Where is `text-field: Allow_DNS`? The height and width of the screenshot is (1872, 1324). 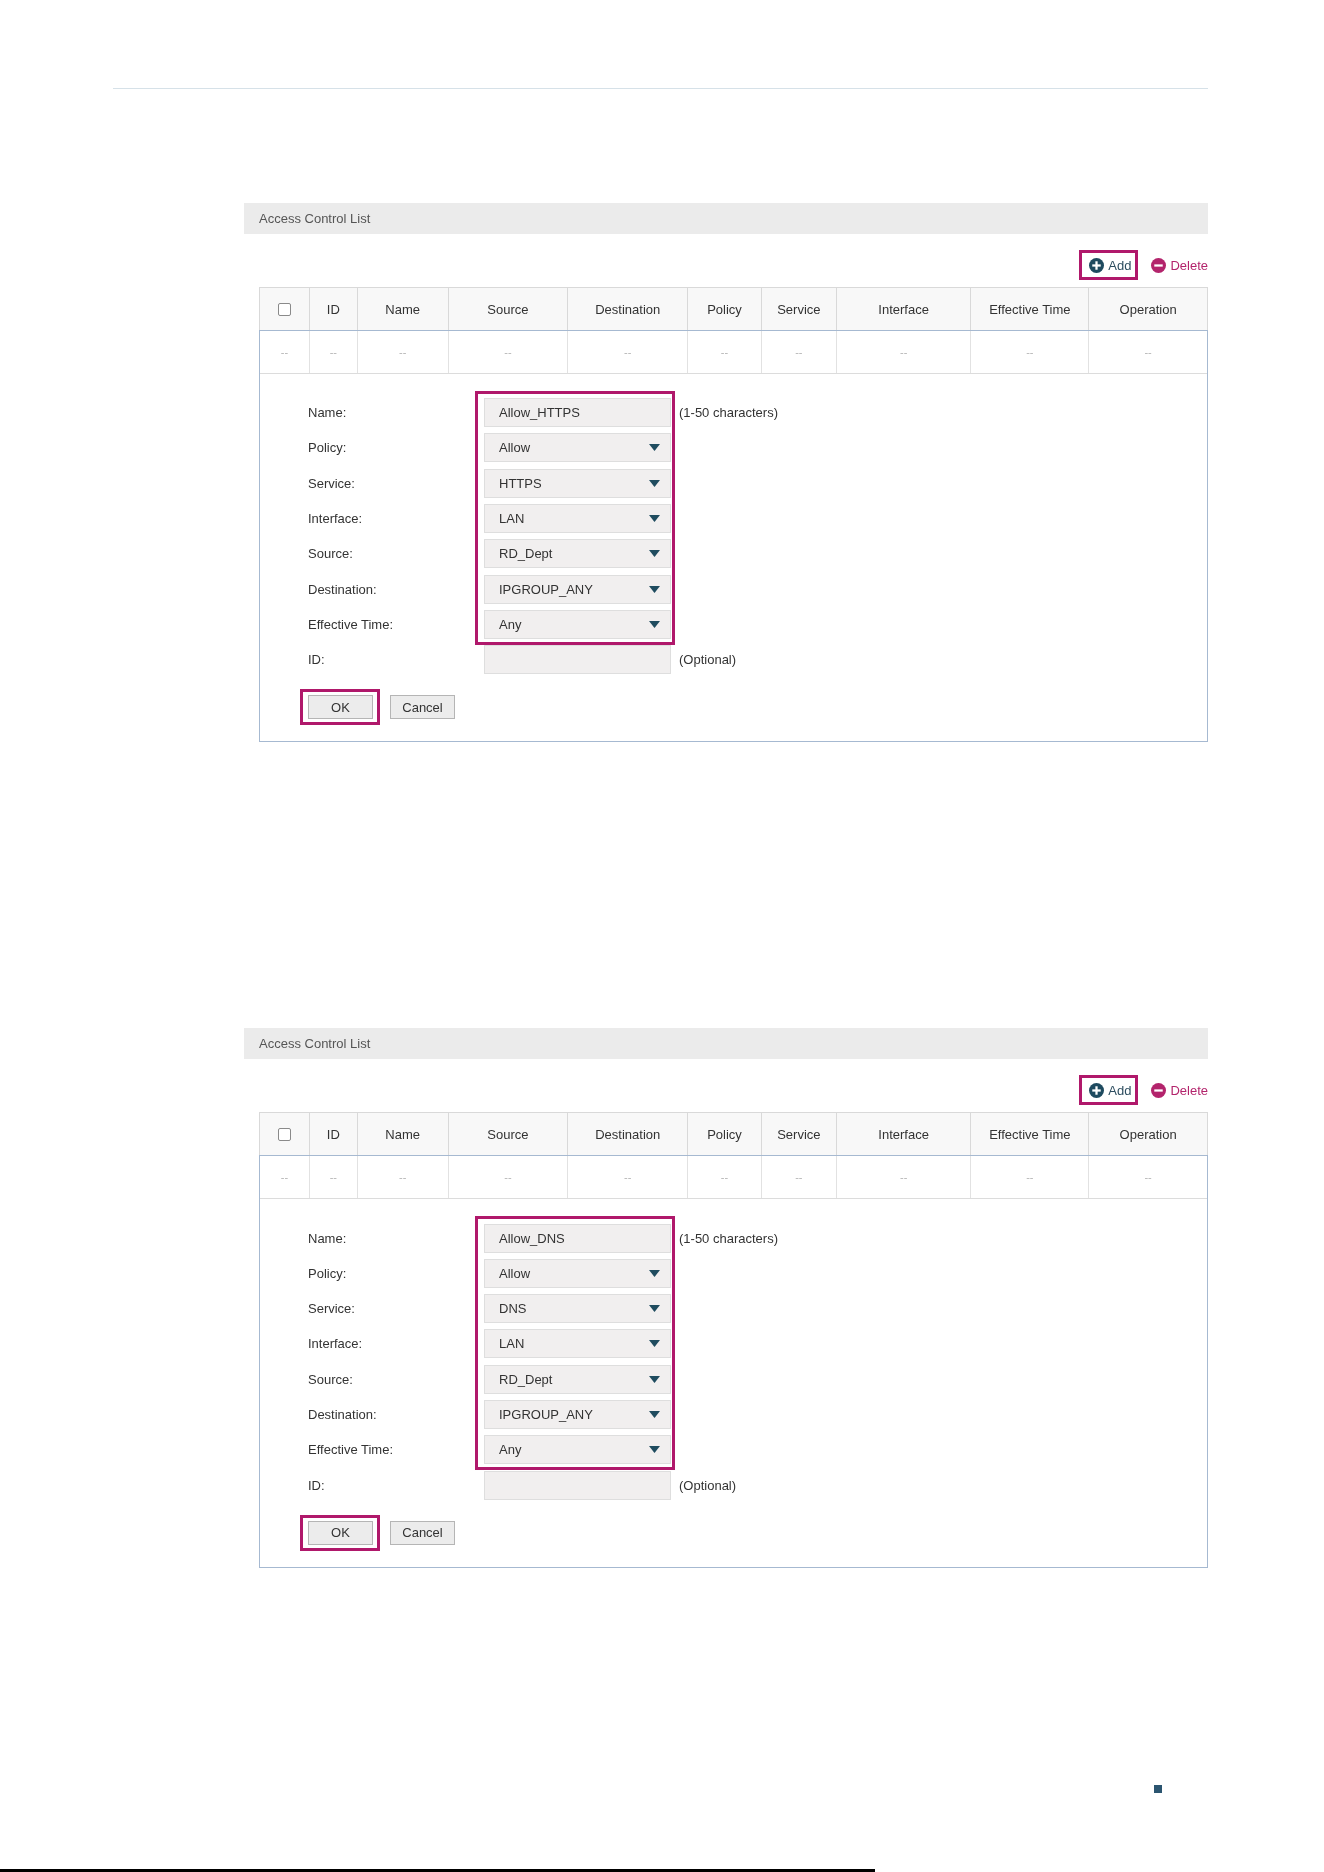
text-field: Allow_DNS is located at coordinates (577, 1238).